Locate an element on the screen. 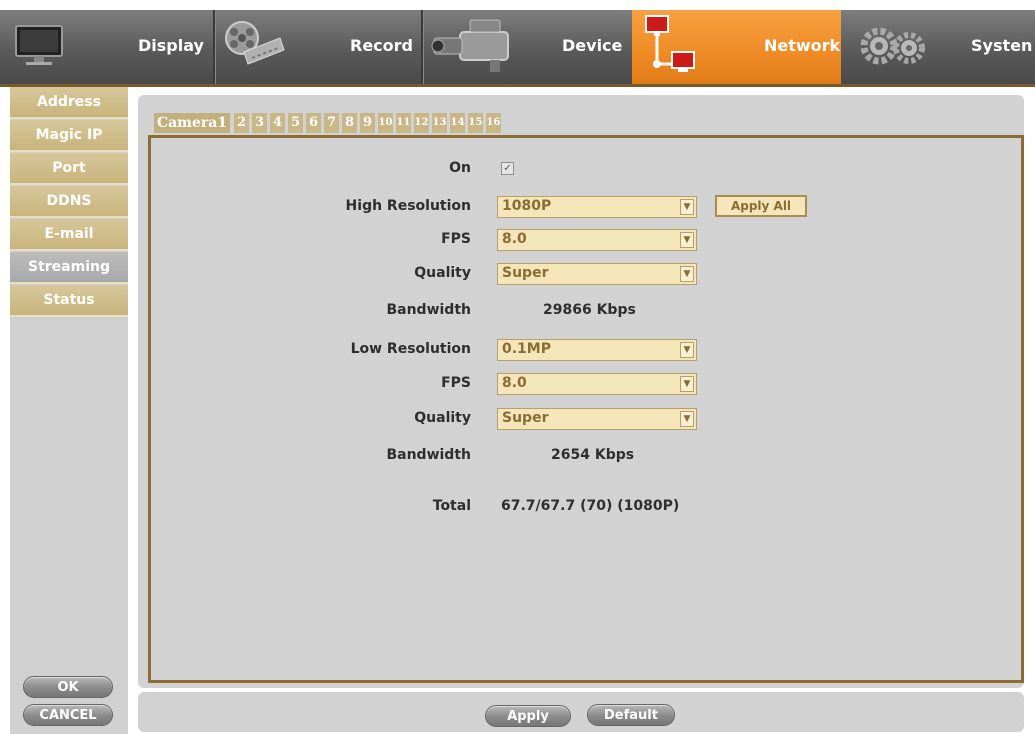  film-reel-icon is located at coordinates (254, 47).